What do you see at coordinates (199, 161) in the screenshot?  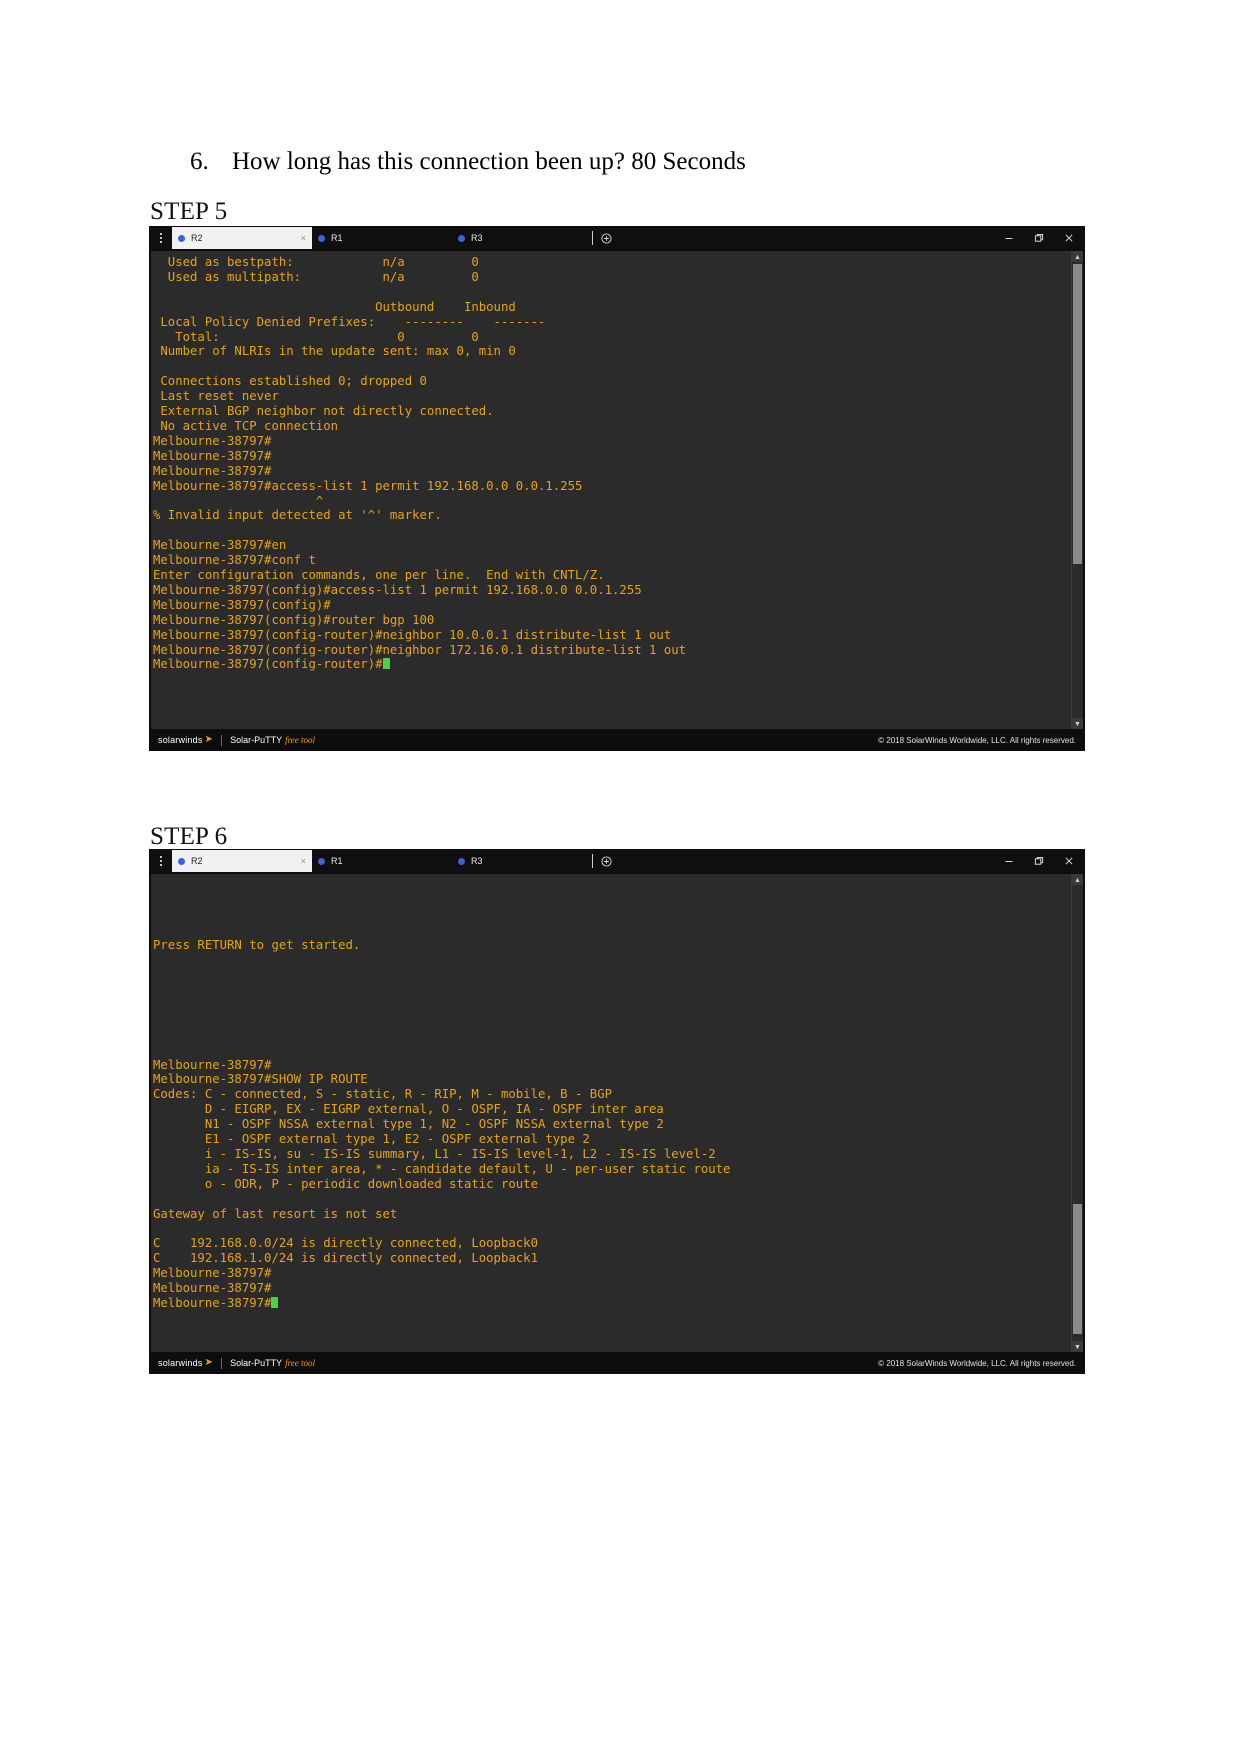 I see `question-number: 6.` at bounding box center [199, 161].